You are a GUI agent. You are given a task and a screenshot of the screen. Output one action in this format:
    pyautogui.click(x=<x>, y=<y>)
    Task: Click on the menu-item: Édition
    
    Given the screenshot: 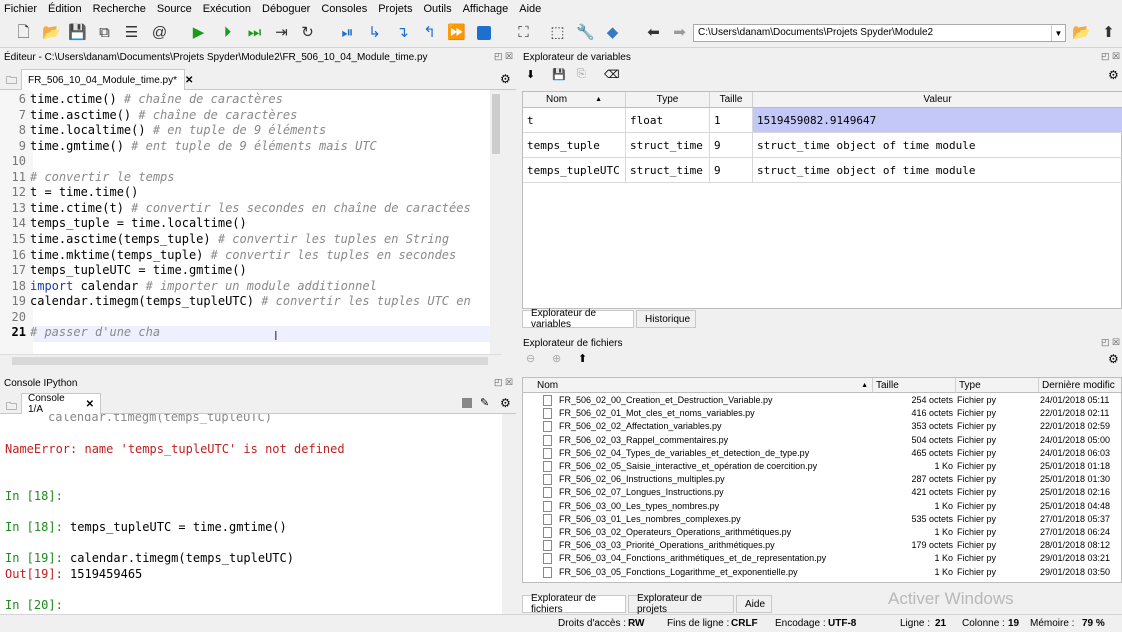 What is the action you would take?
    pyautogui.click(x=65, y=9)
    